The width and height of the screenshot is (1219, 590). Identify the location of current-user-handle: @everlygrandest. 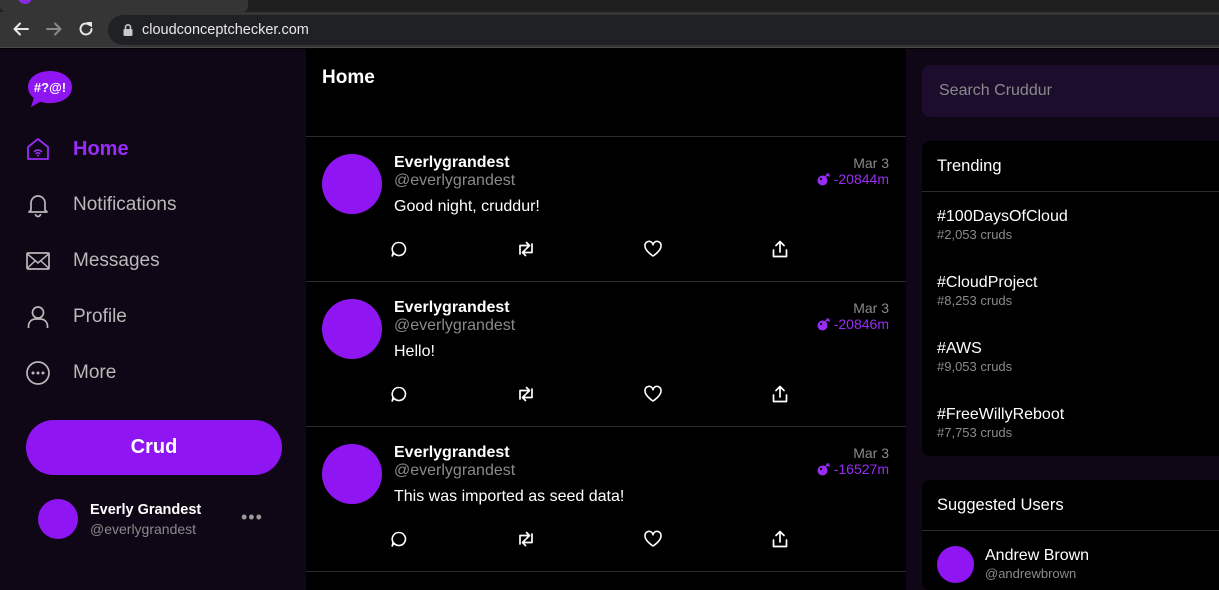
(143, 529).